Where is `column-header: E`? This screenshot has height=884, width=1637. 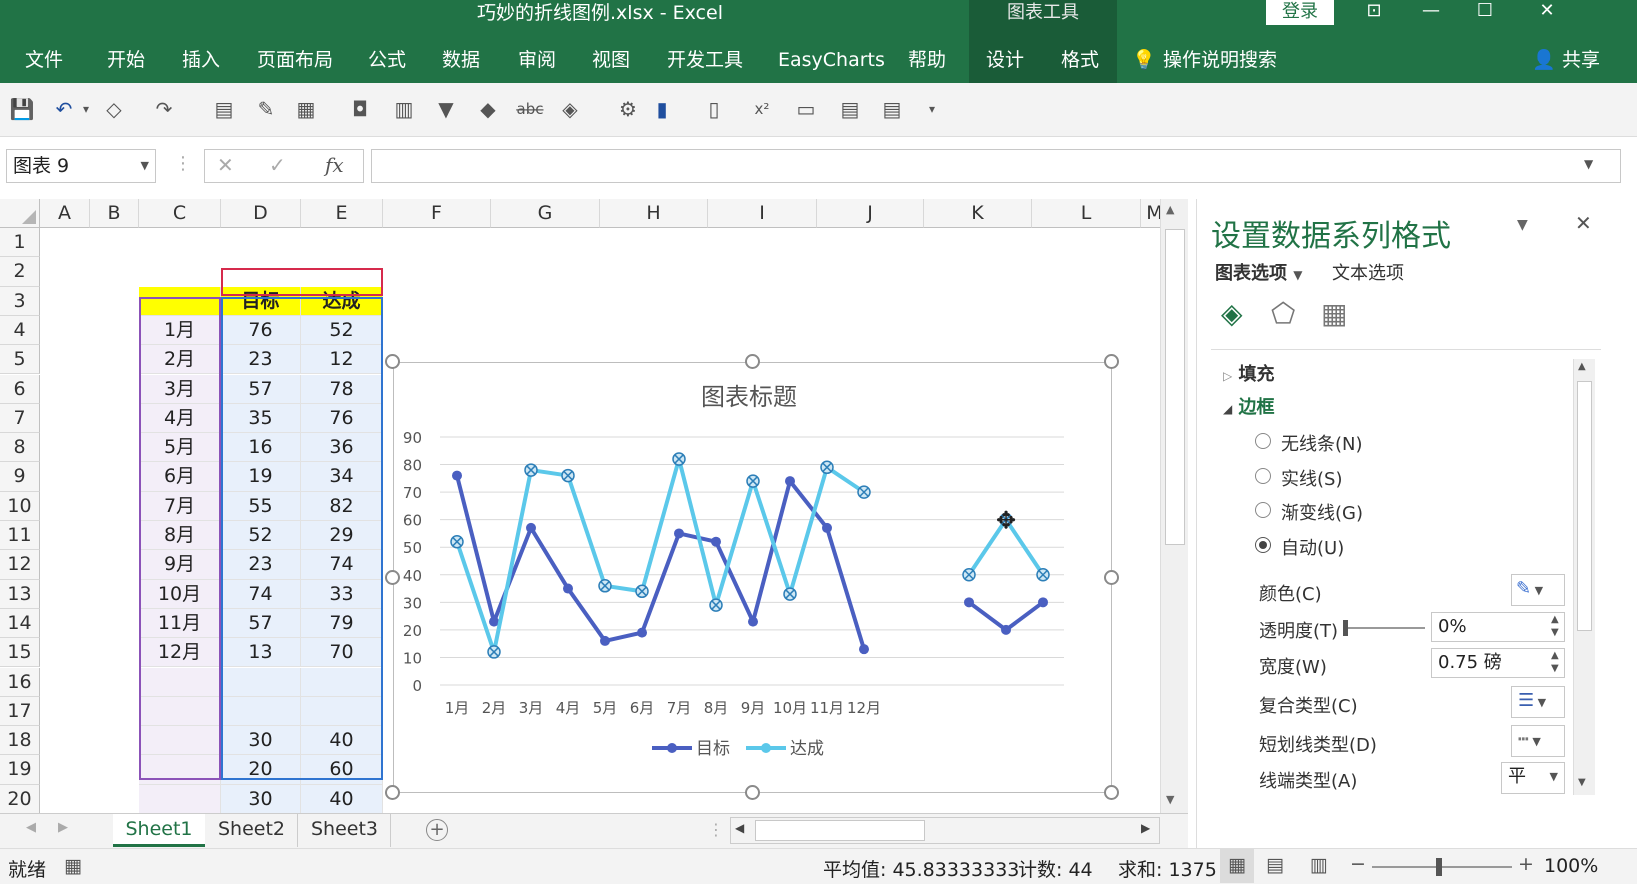 column-header: E is located at coordinates (342, 213).